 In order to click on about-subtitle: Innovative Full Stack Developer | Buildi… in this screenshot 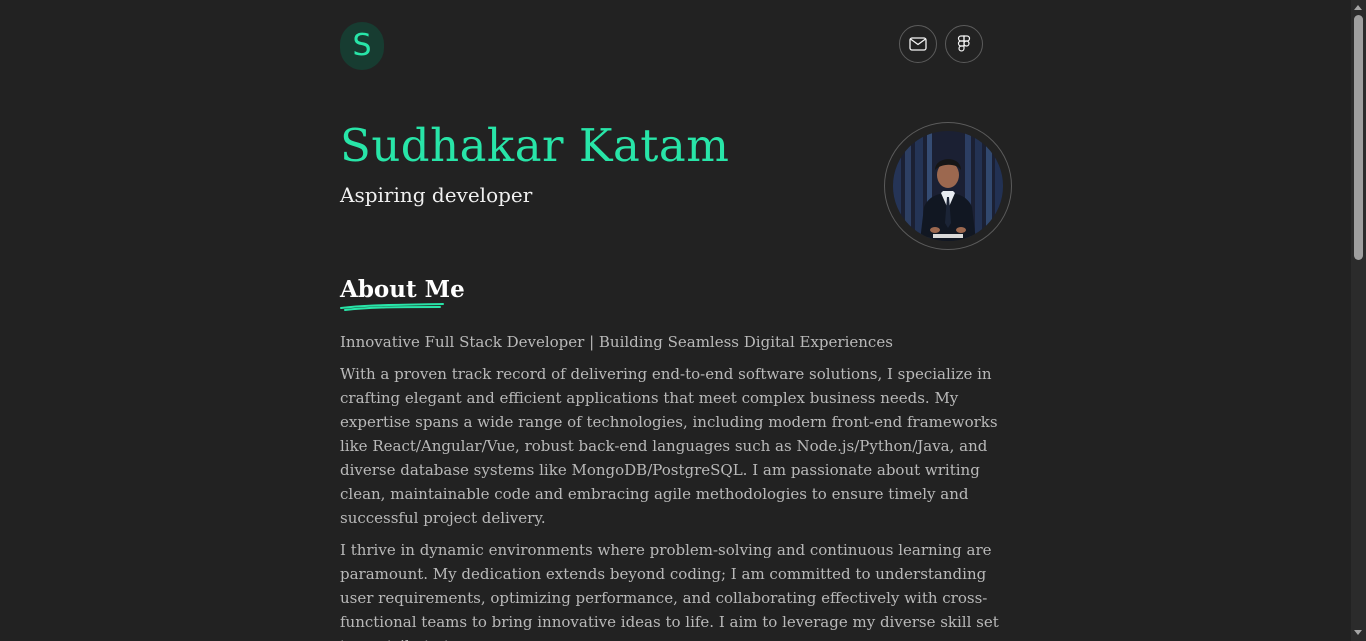, I will do `click(616, 342)`.